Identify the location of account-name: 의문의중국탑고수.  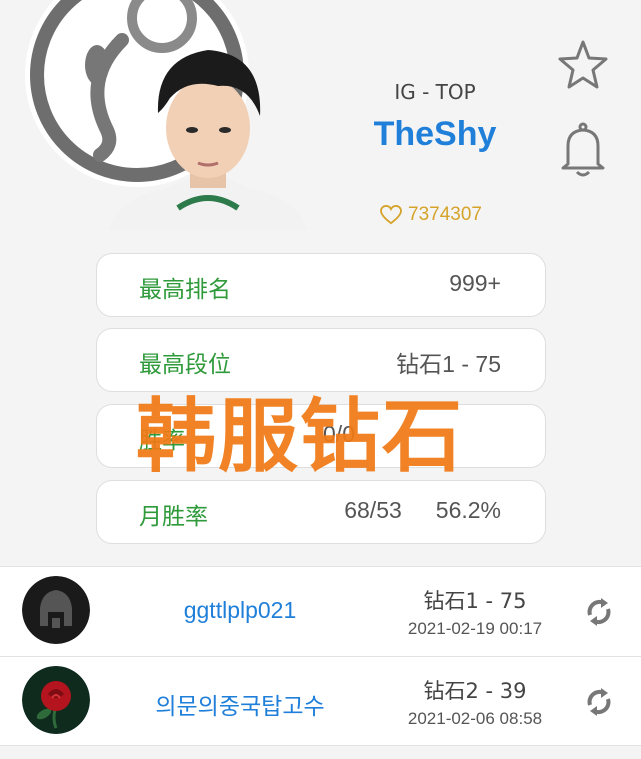
(240, 704).